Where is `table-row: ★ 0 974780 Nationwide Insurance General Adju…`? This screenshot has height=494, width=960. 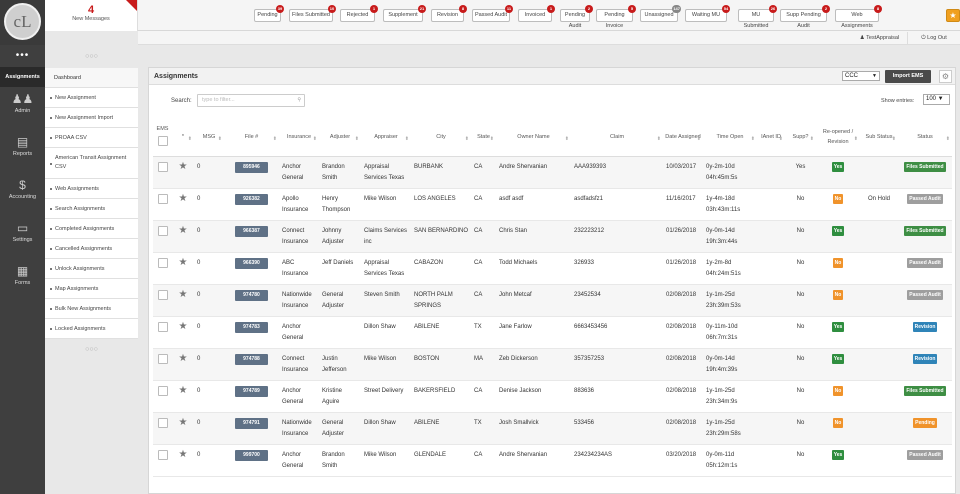 table-row: ★ 0 974780 Nationwide Insurance General Adju… is located at coordinates (552, 300).